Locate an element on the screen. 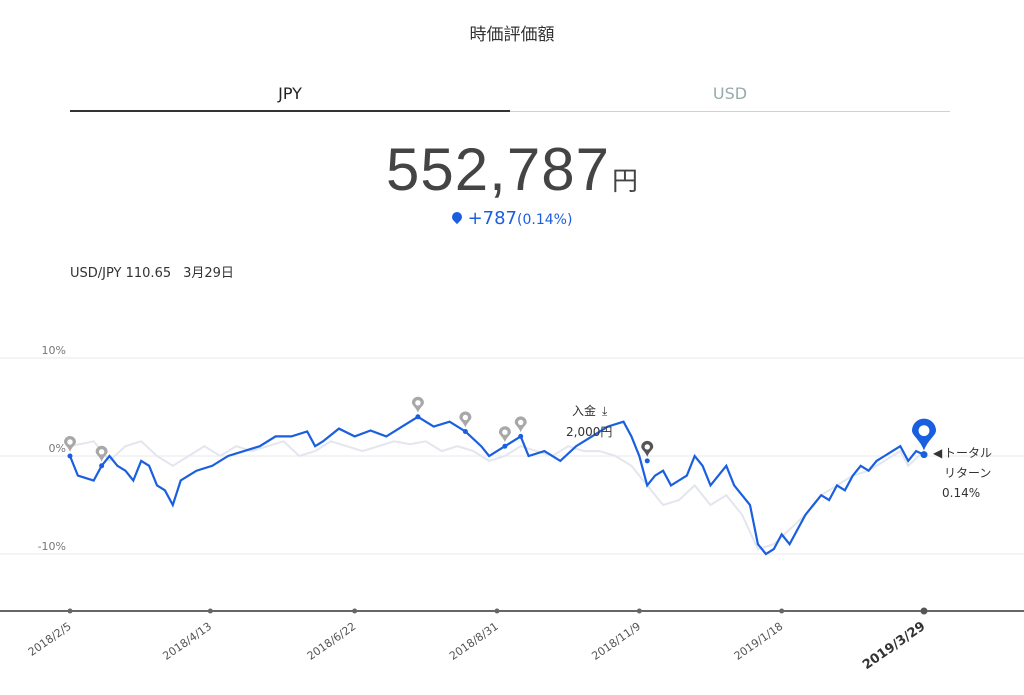 This screenshot has width=1024, height=695. total-return-value: 0.14% is located at coordinates (961, 493).